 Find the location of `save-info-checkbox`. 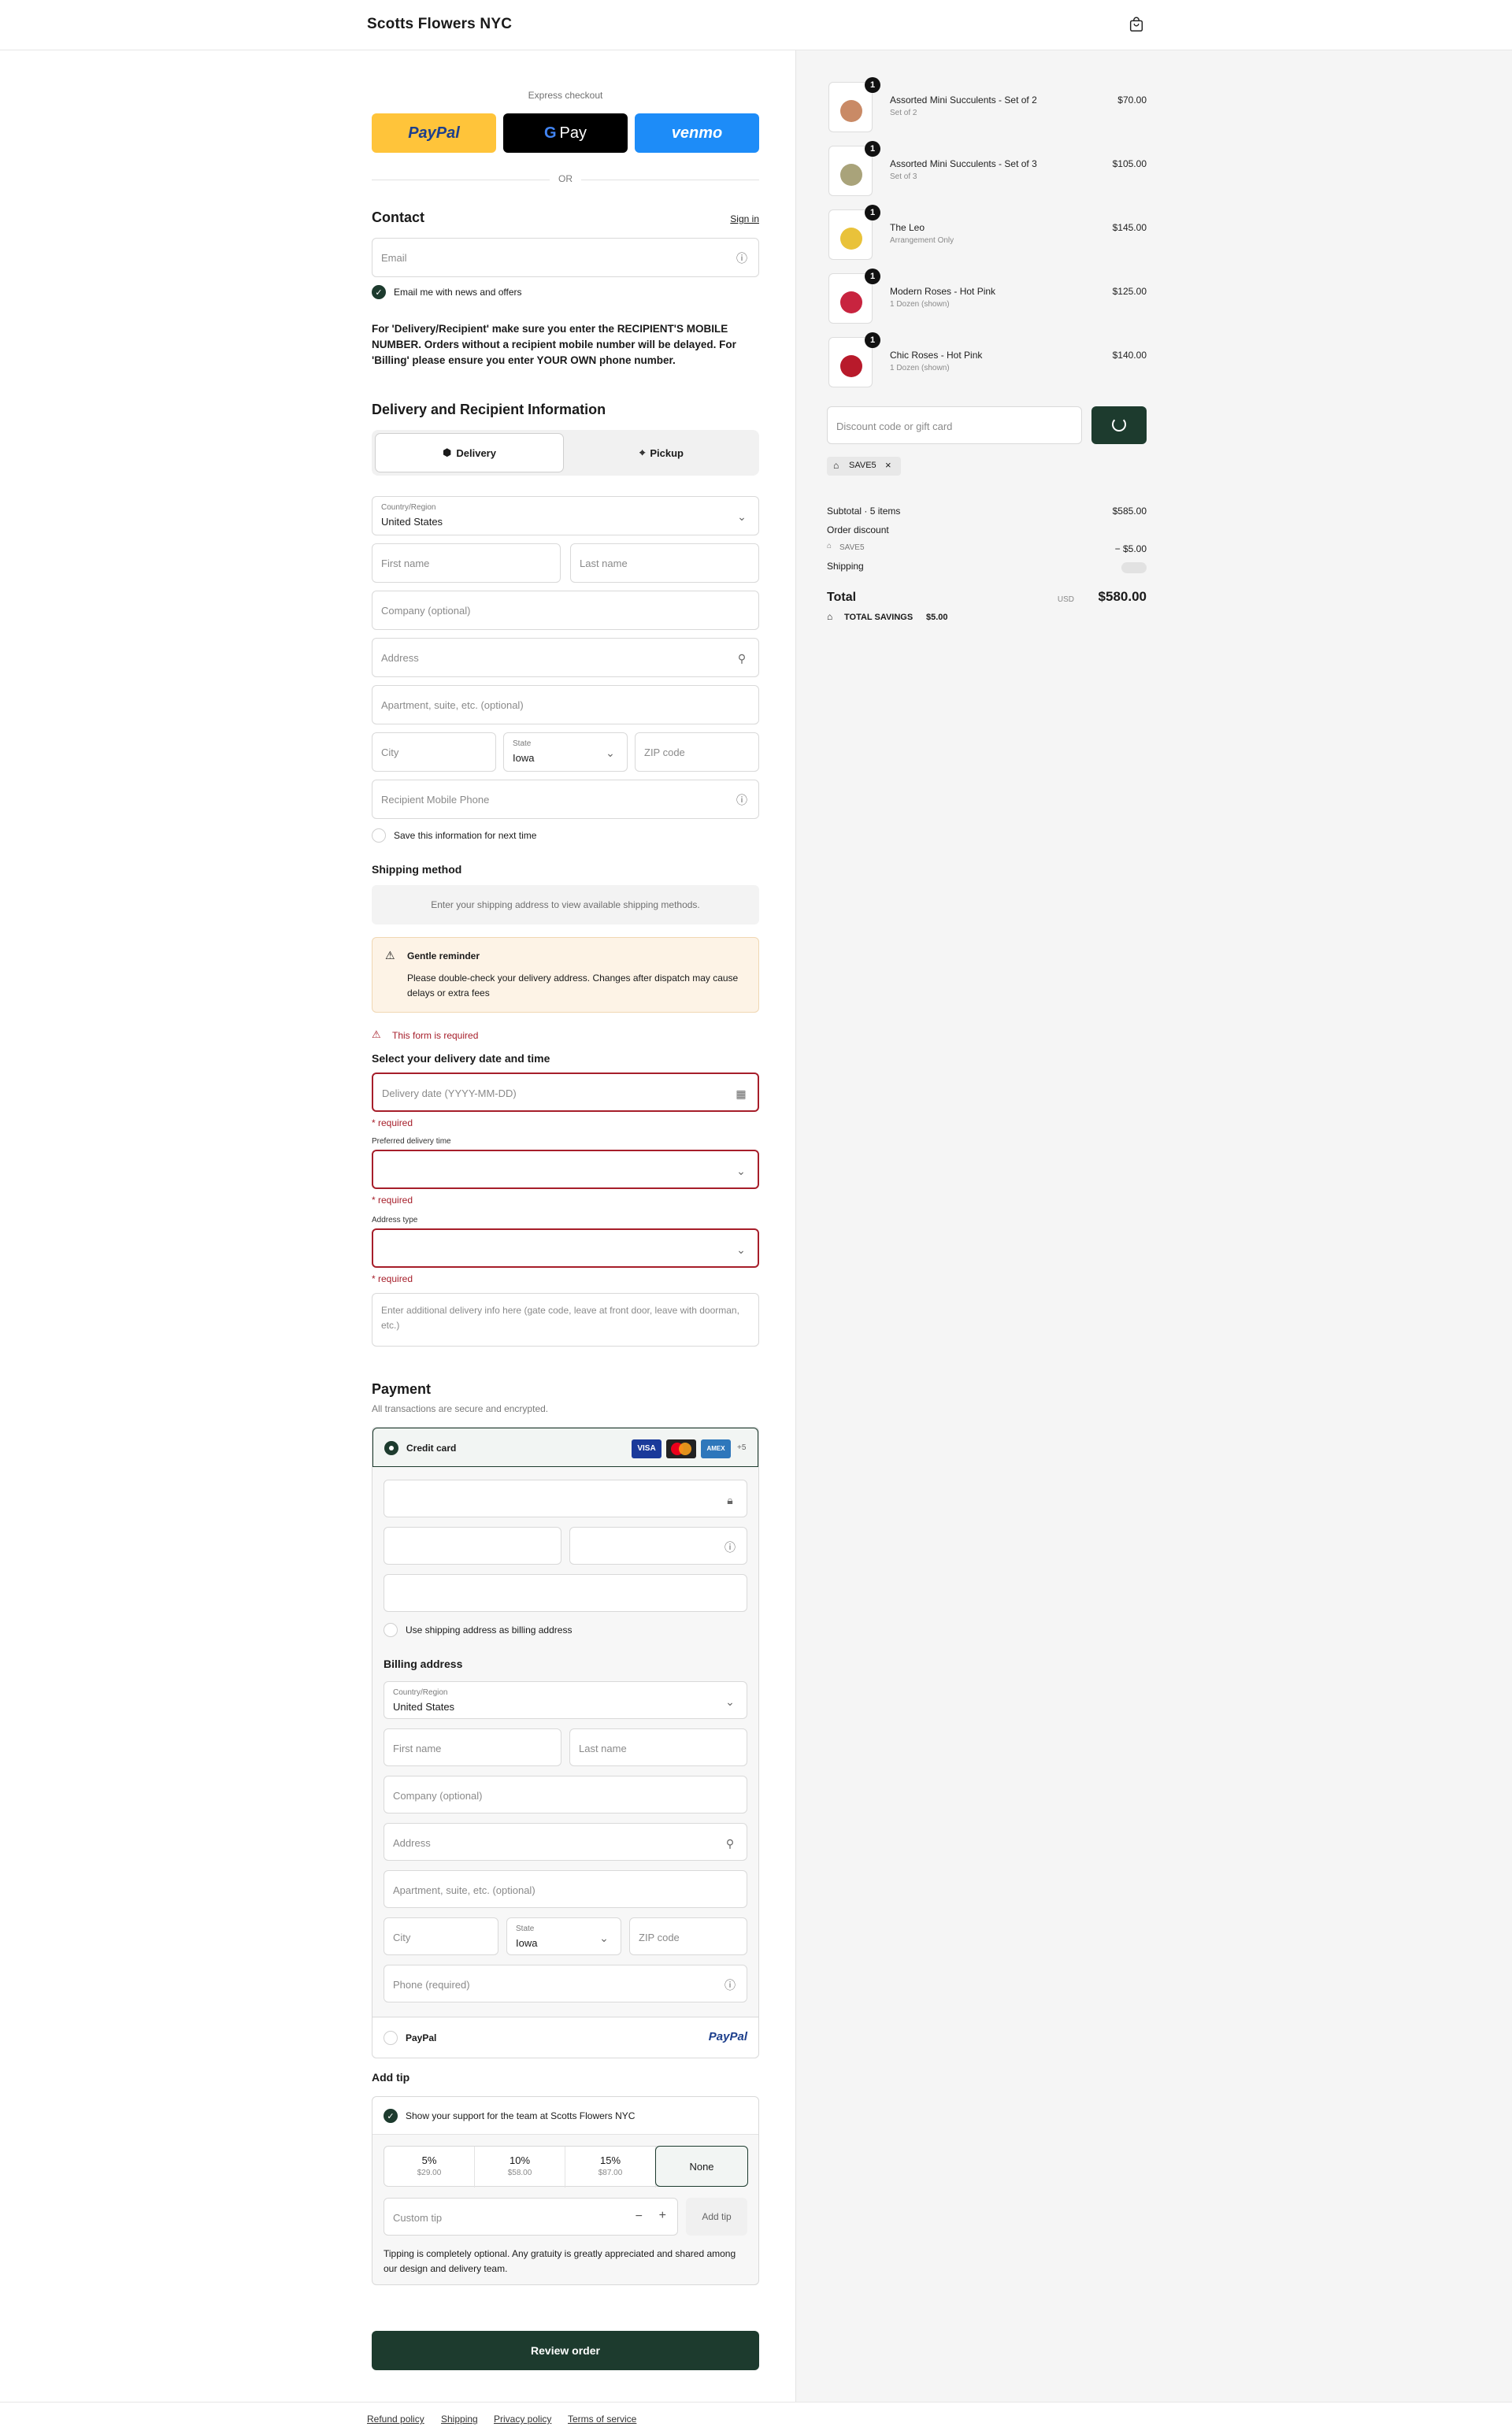

save-info-checkbox is located at coordinates (379, 835).